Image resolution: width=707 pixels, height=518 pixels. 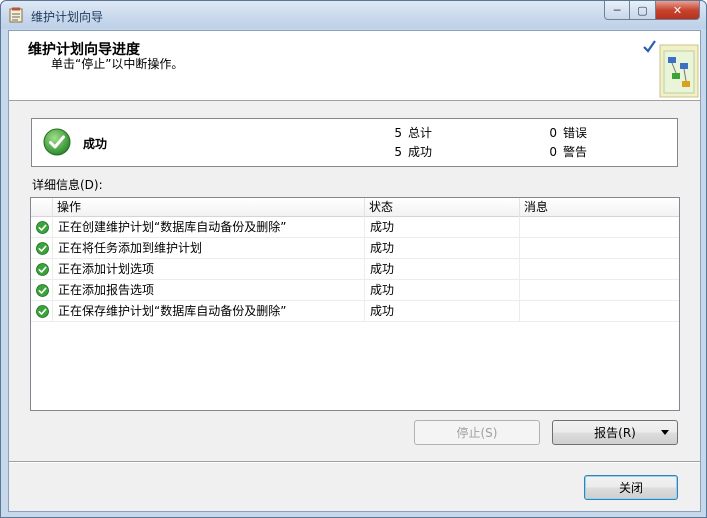 I want to click on report-button: 报告(R), so click(x=615, y=432).